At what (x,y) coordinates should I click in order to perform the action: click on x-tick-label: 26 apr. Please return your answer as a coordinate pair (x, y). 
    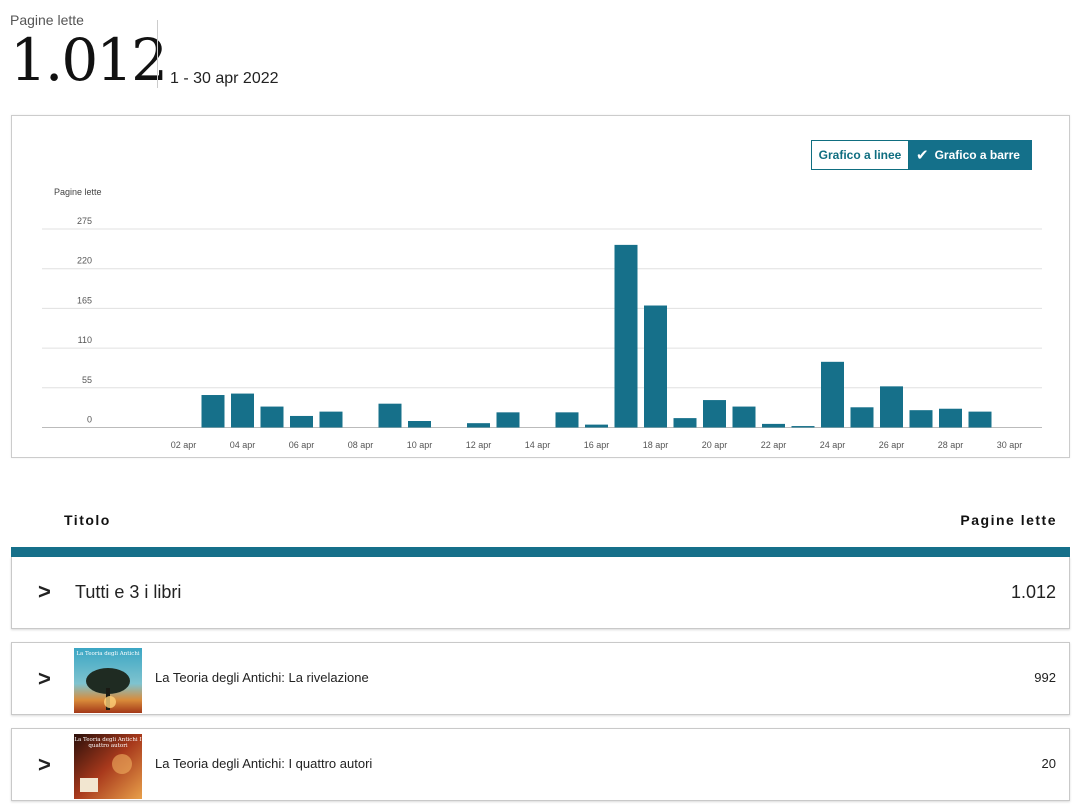
    Looking at the image, I should click on (892, 445).